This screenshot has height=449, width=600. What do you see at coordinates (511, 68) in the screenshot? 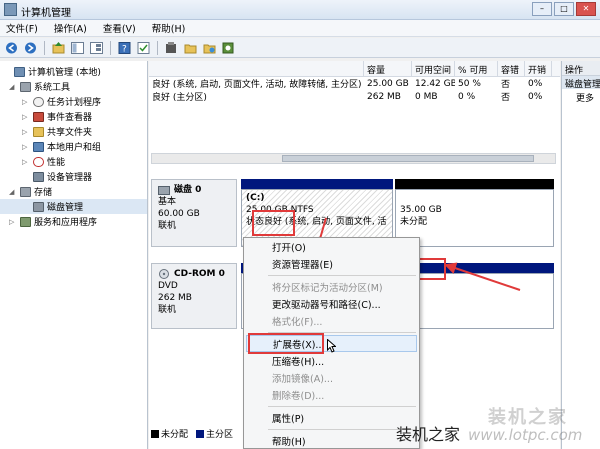
I see `column-header-fault-tolerance: 容错` at bounding box center [511, 68].